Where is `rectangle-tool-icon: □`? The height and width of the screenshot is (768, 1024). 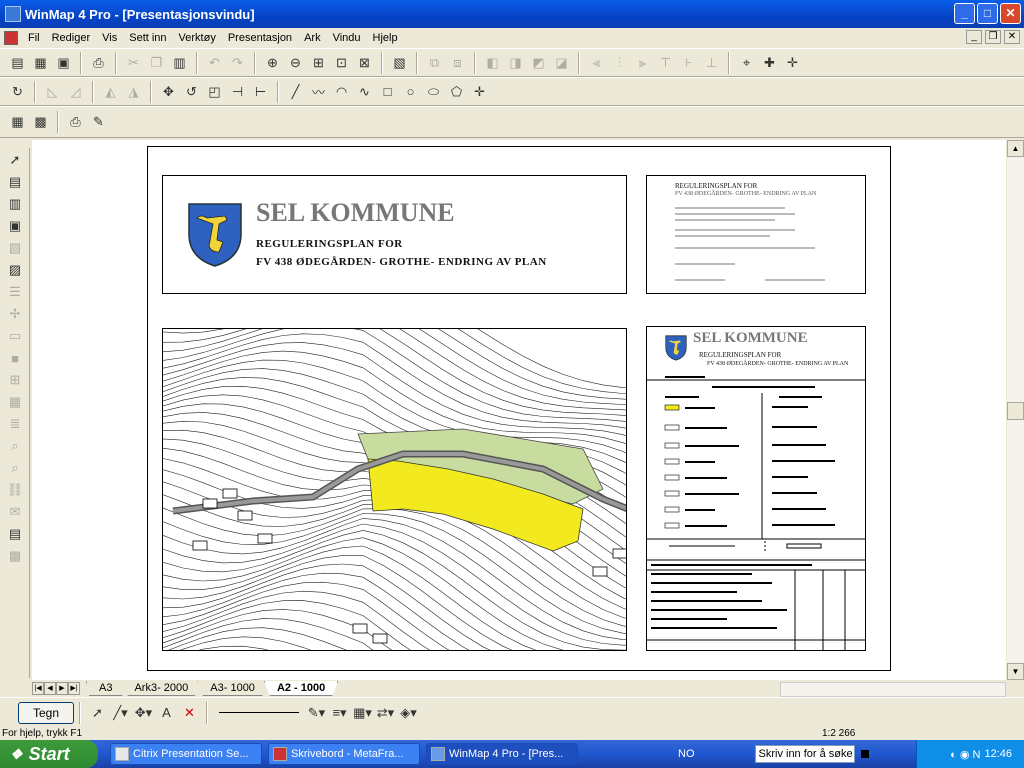
rectangle-tool-icon: □ is located at coordinates (388, 92).